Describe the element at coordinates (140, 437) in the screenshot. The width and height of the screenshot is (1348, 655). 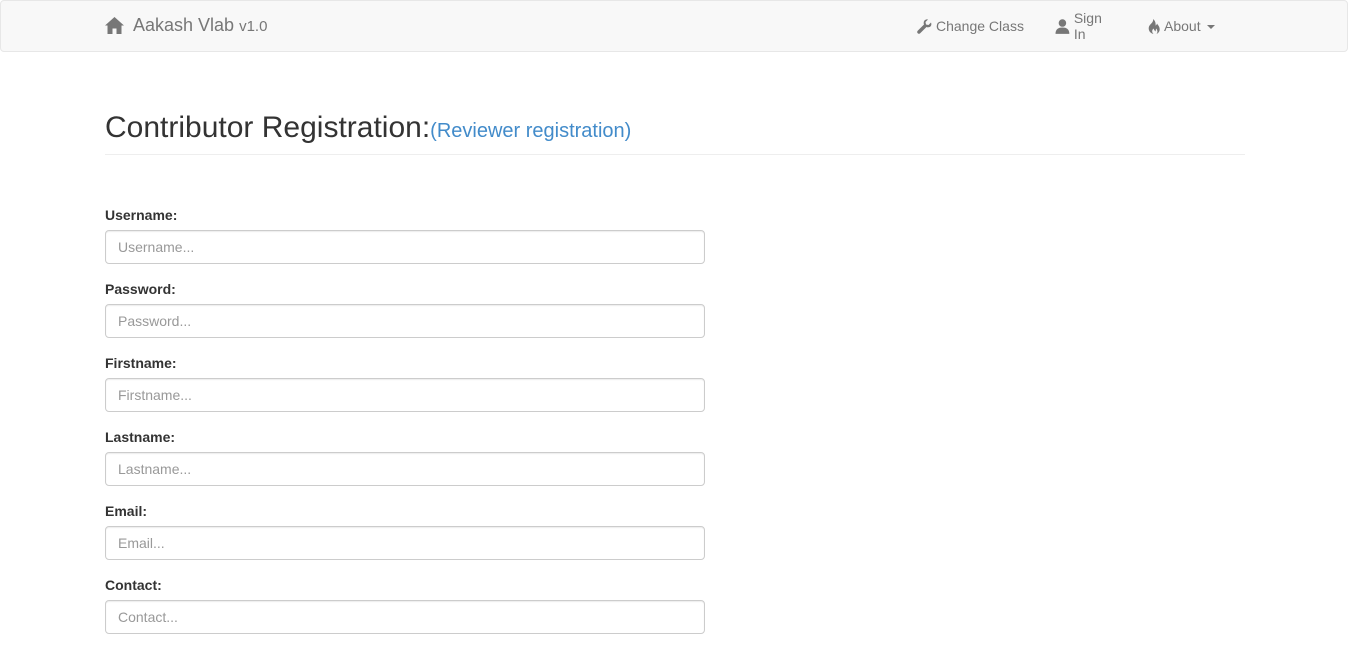
I see `lastname-label: Lastname:` at that location.